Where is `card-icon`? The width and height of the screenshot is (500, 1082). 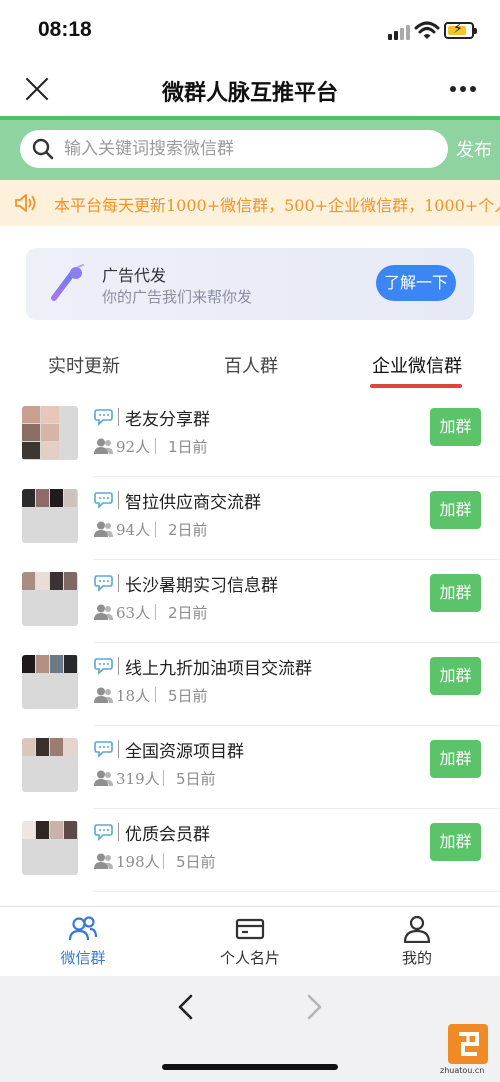
card-icon is located at coordinates (250, 929).